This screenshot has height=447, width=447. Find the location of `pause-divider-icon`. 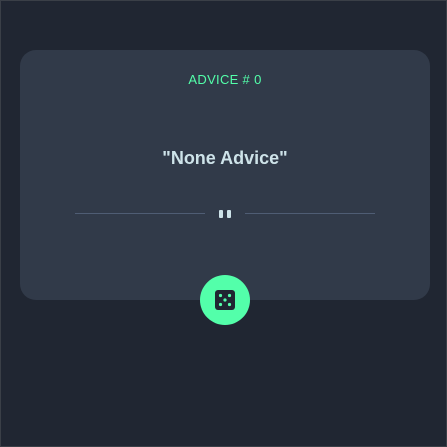

pause-divider-icon is located at coordinates (225, 214).